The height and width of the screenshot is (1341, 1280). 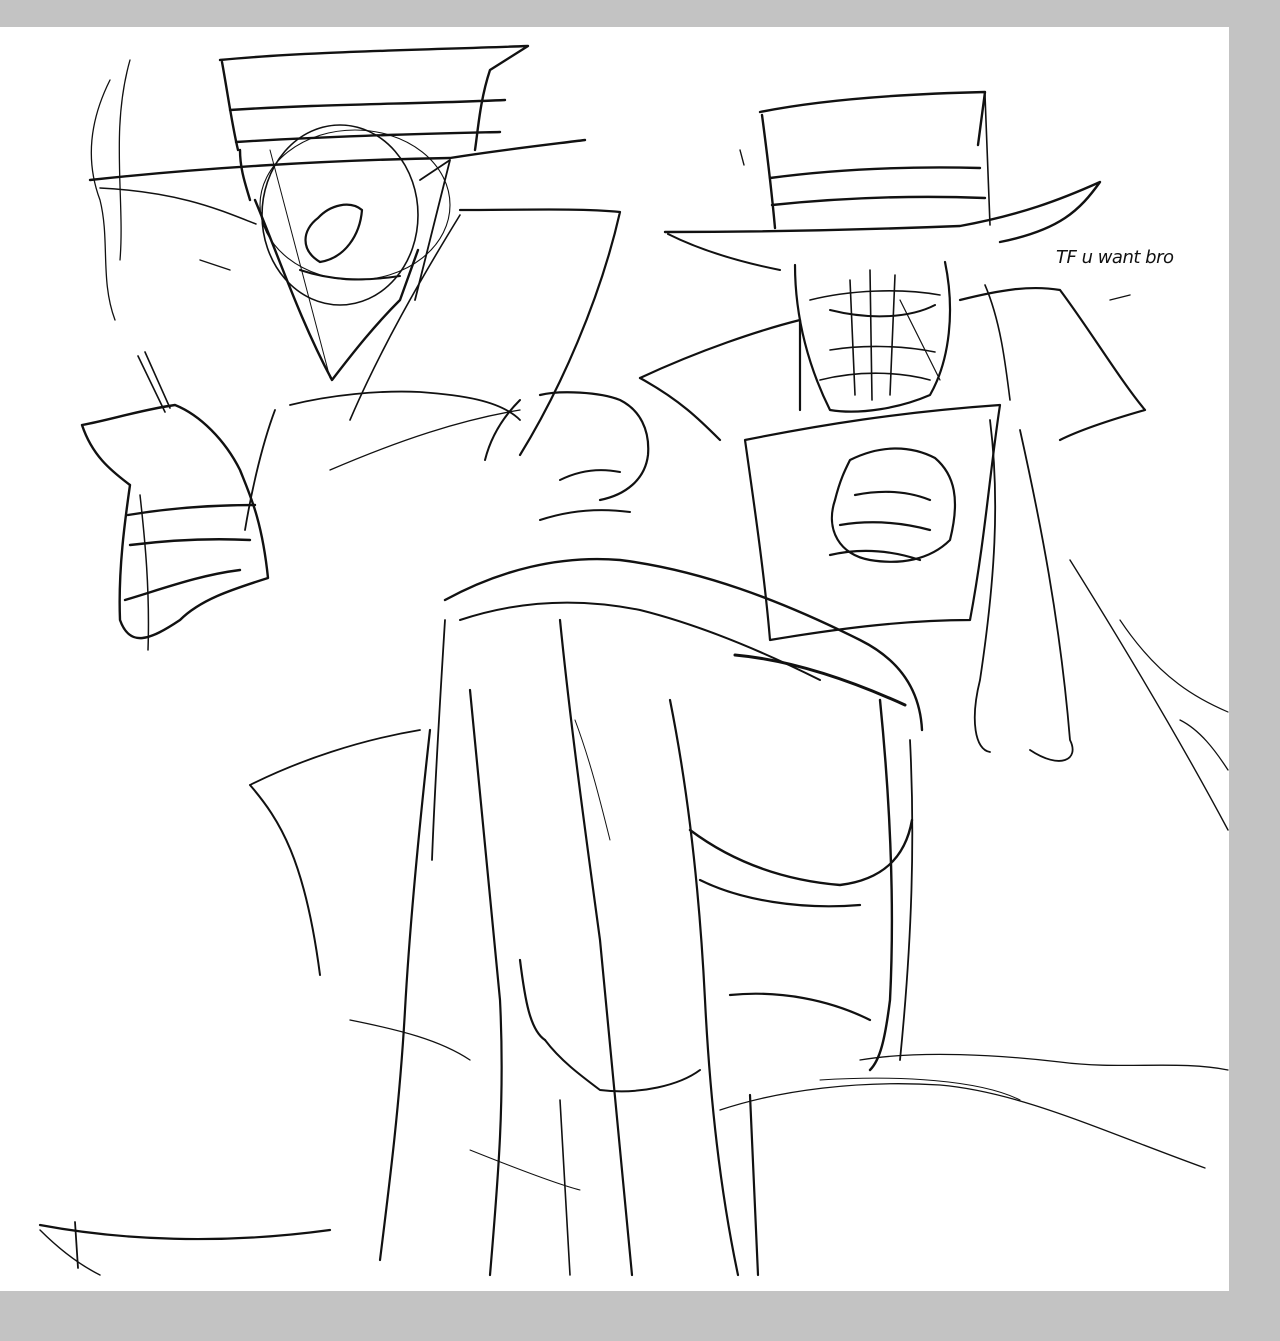 I want to click on carried-figure, so click(x=683, y=561).